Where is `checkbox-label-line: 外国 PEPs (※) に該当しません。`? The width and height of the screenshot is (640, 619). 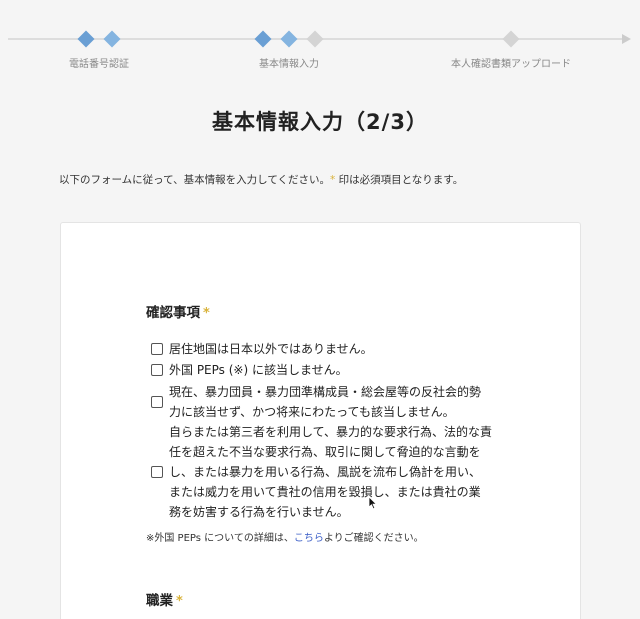 checkbox-label-line: 外国 PEPs (※) に該当しません。 is located at coordinates (258, 370).